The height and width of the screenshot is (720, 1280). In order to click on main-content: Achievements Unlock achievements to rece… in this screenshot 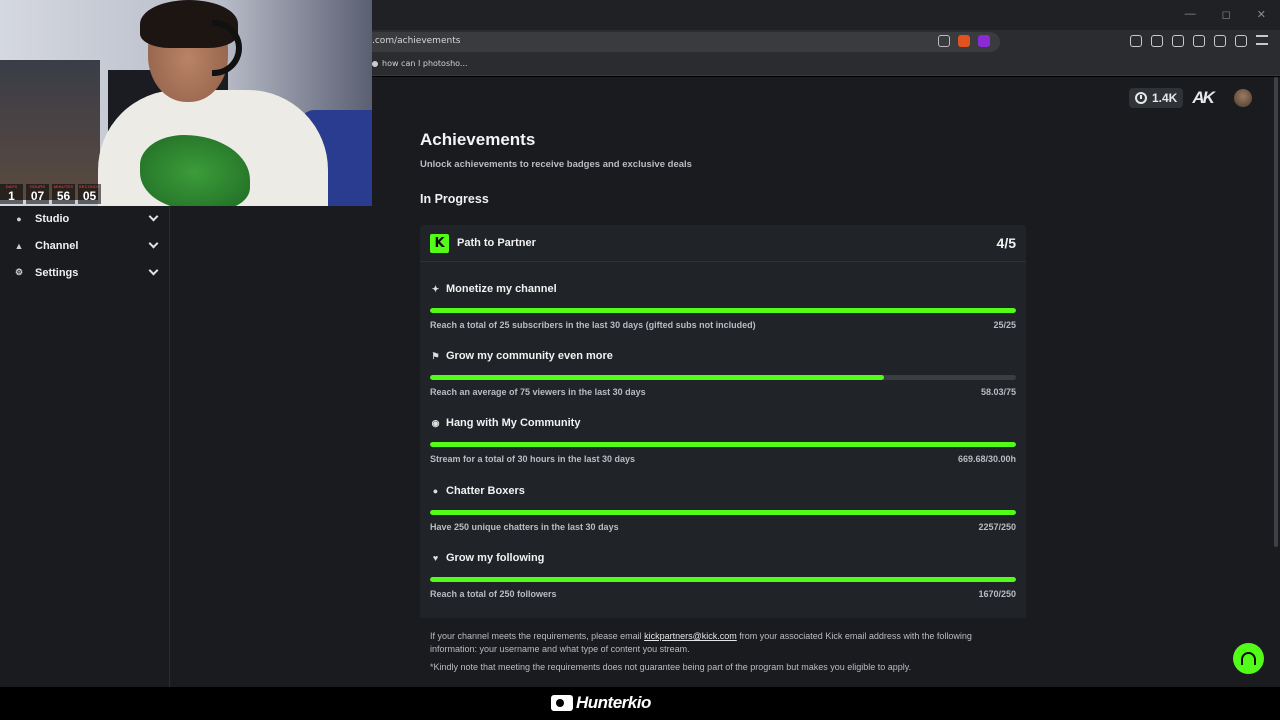, I will do `click(723, 168)`.